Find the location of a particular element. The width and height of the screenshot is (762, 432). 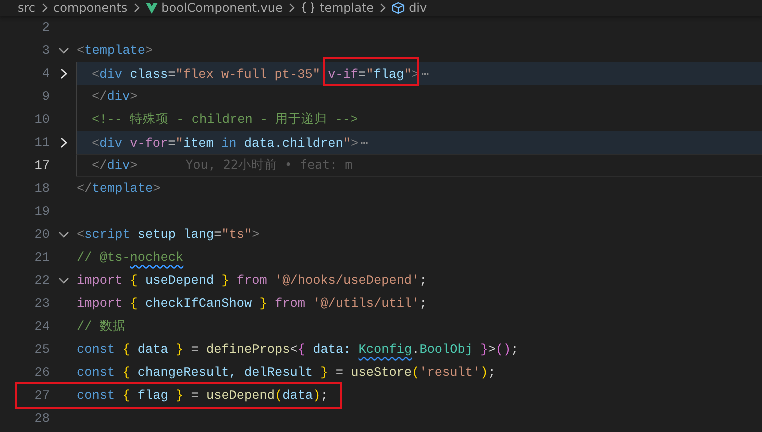

blame-annotation: You, 22小时前 • feat: m is located at coordinates (269, 165).